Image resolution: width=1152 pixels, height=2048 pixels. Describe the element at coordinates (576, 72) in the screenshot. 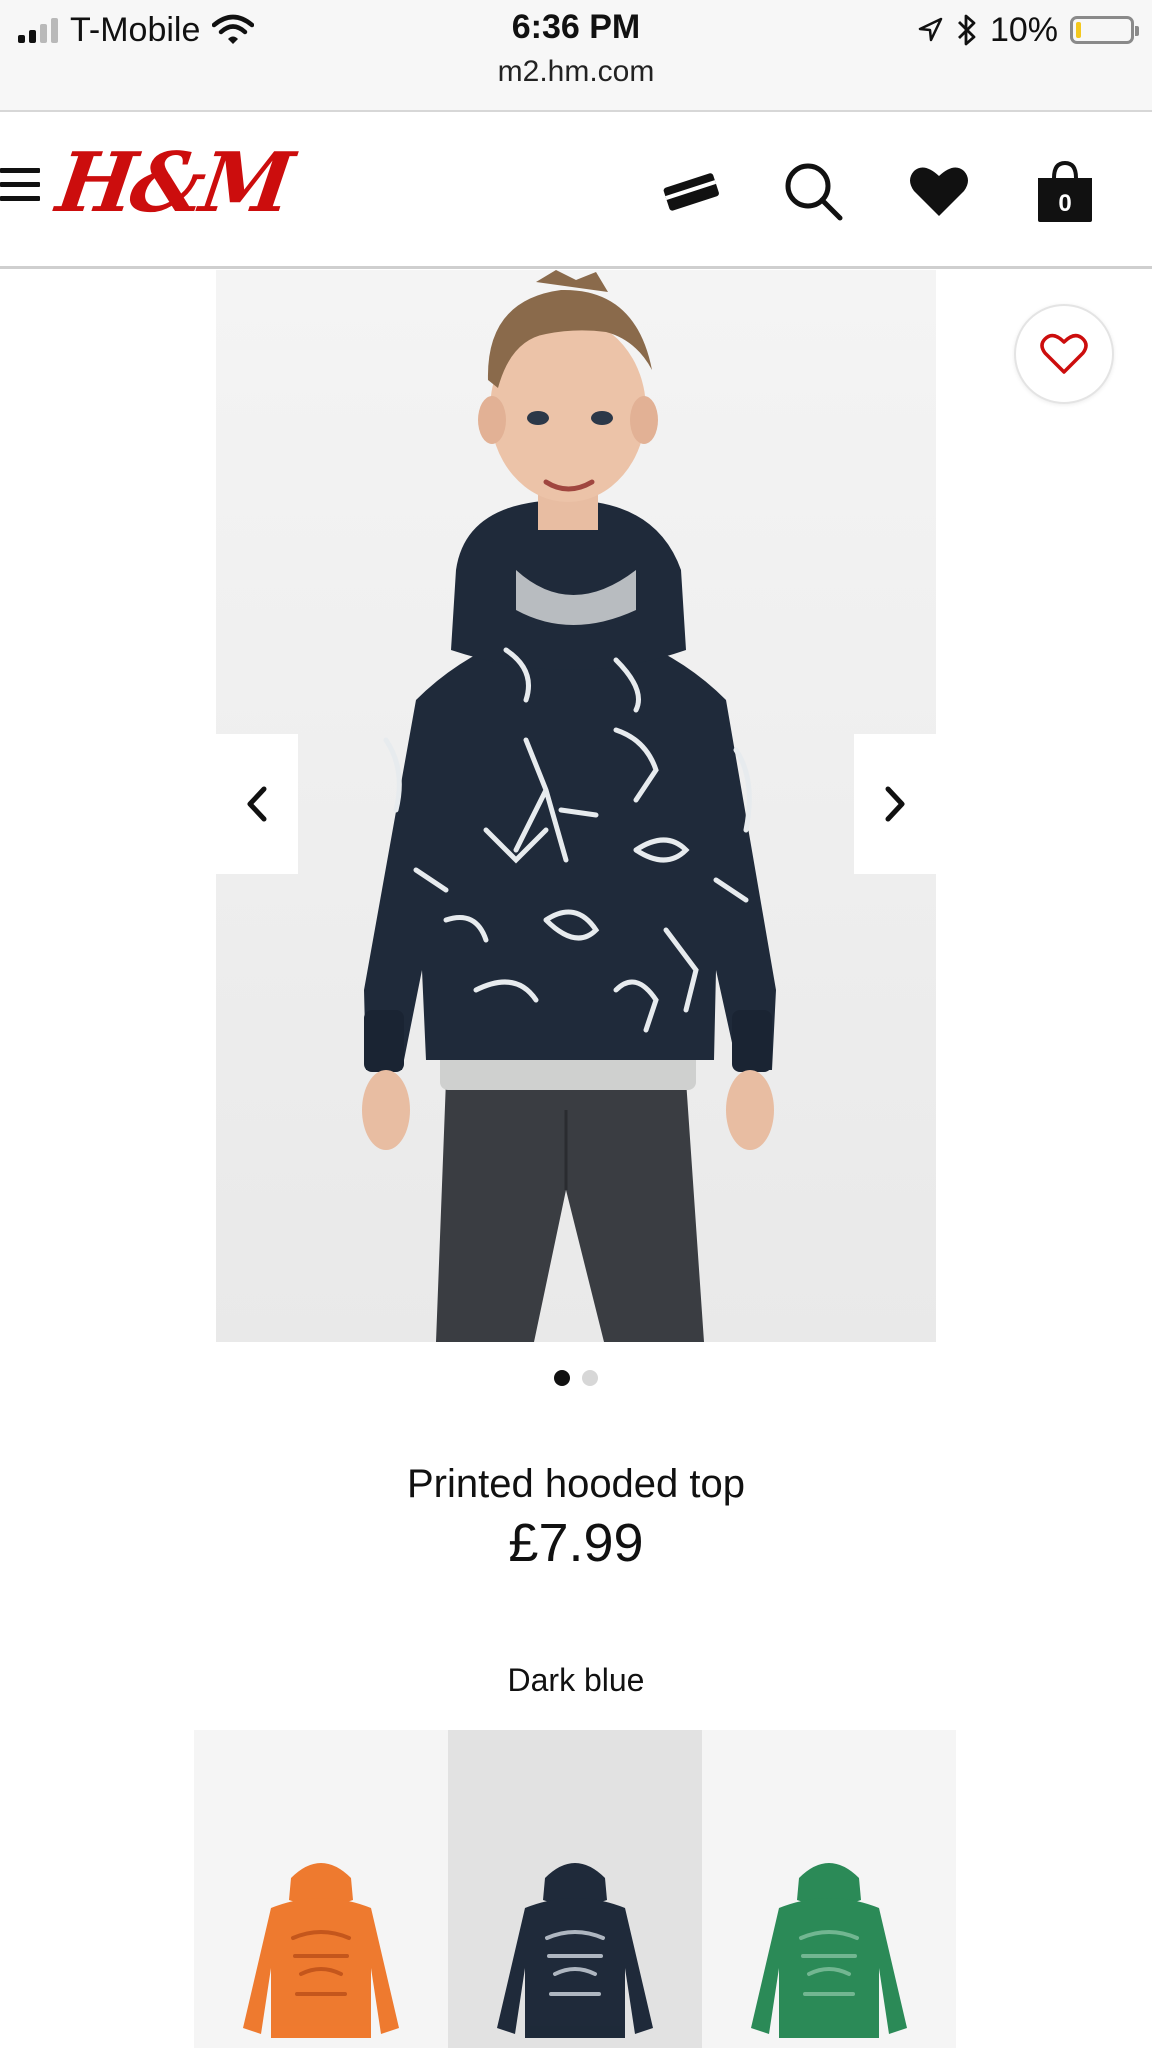

I see `address-bar-url: m2.hm.com` at that location.